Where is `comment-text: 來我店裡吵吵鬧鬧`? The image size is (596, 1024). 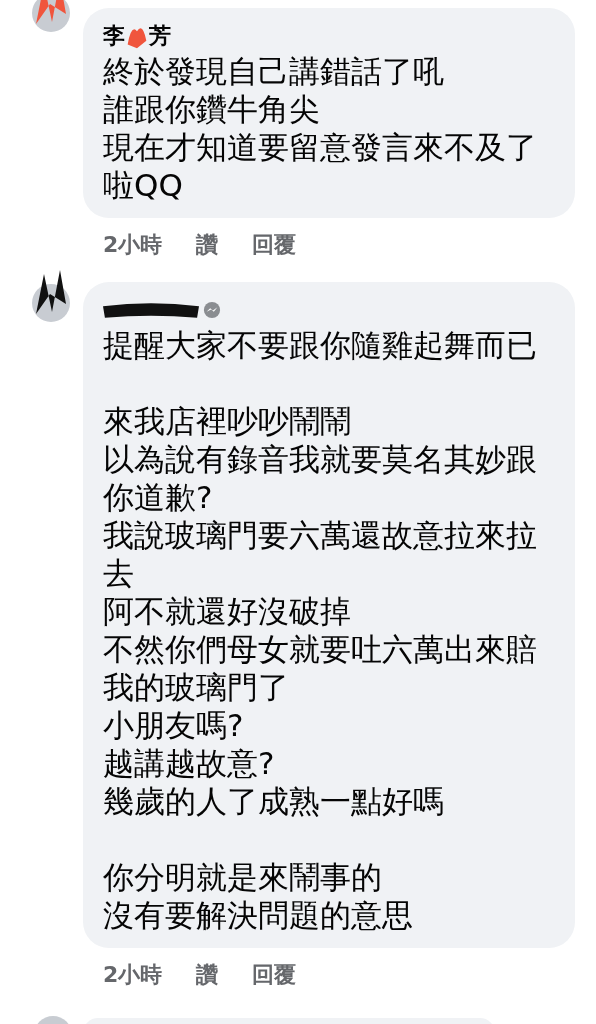
comment-text: 來我店裡吵吵鬧鬧 is located at coordinates (227, 421).